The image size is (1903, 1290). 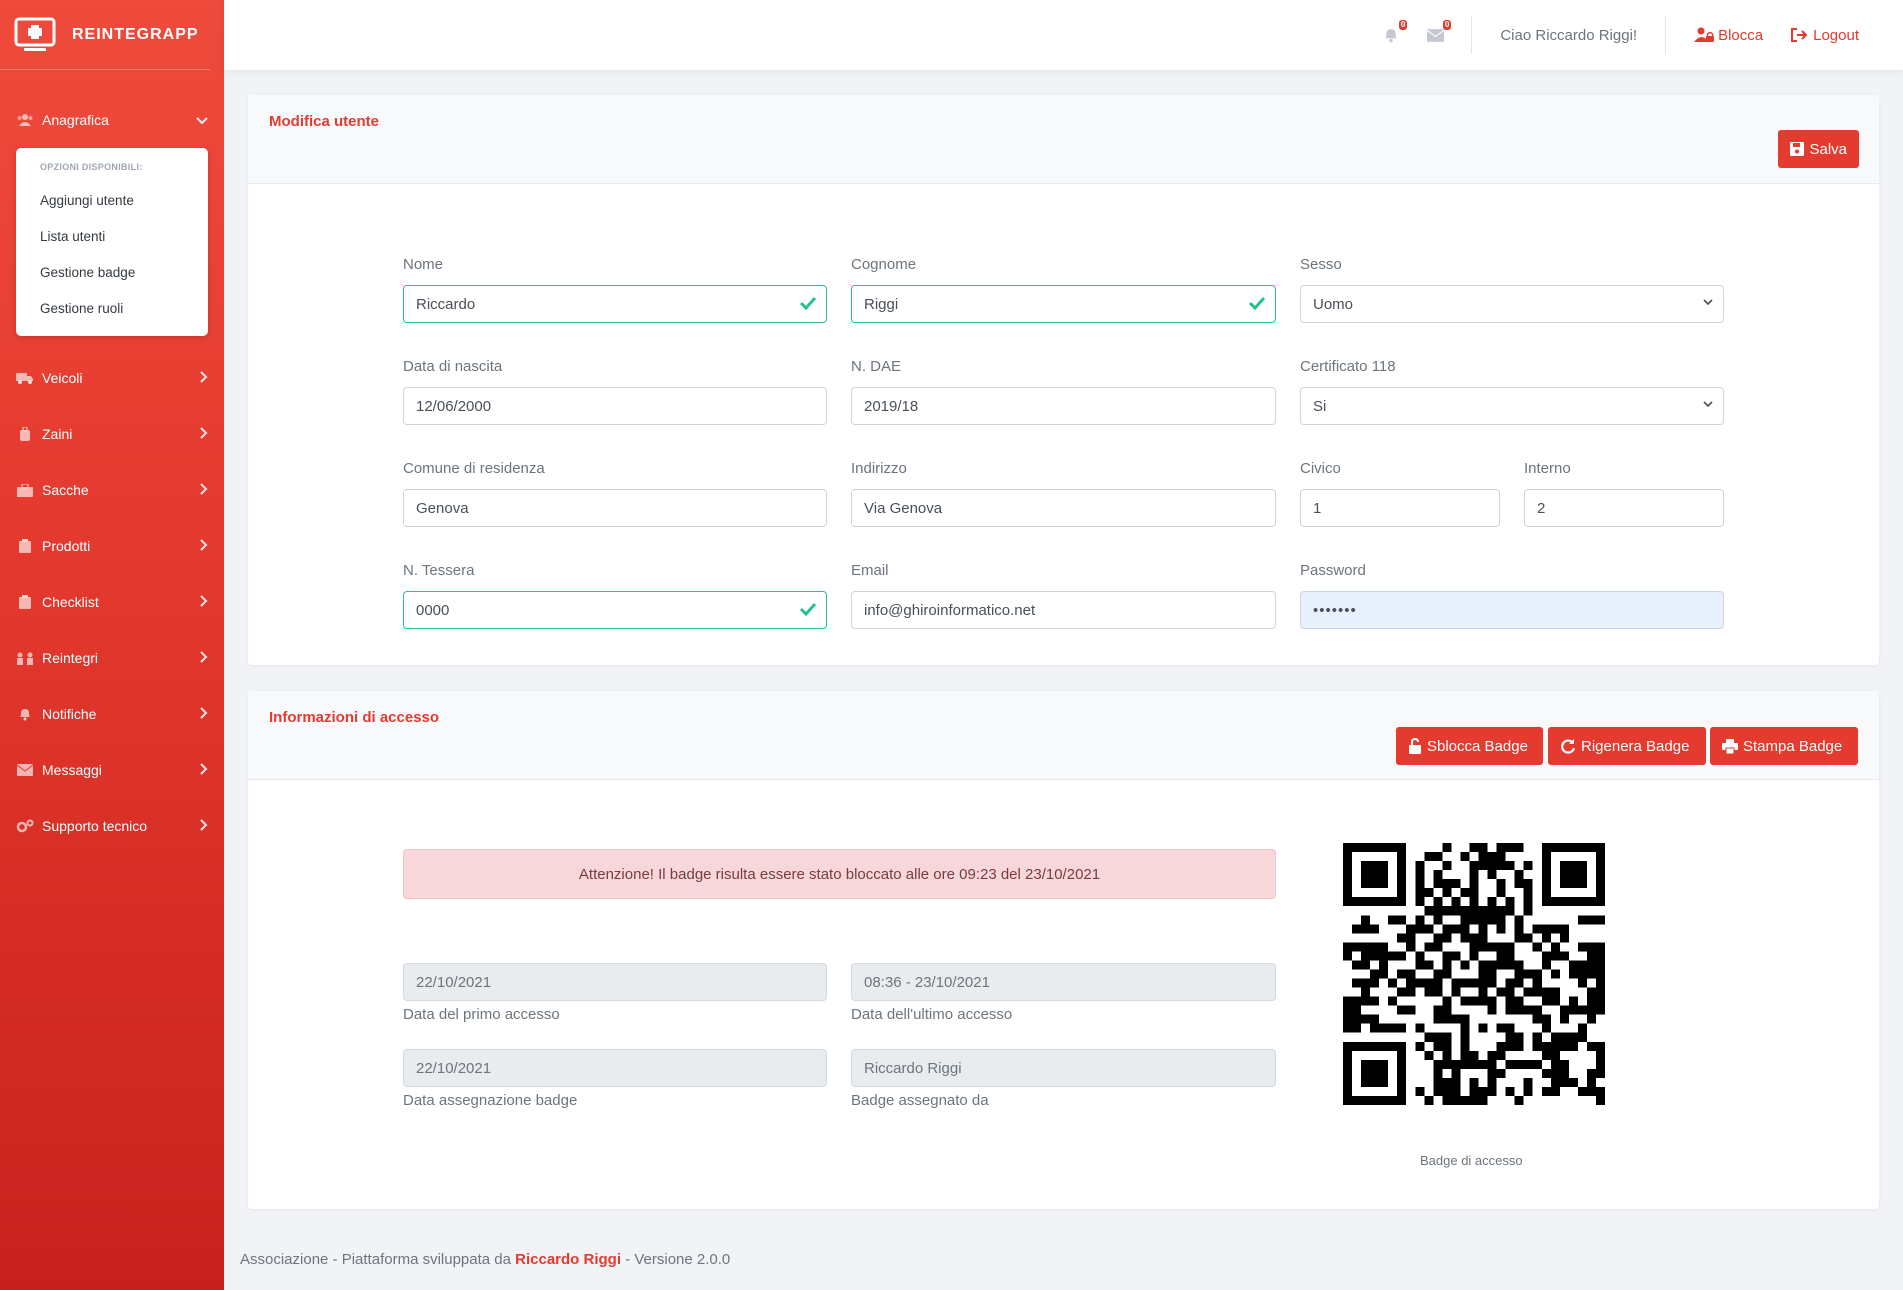 What do you see at coordinates (112, 490) in the screenshot?
I see `sidebar-item-sacche: Sacche` at bounding box center [112, 490].